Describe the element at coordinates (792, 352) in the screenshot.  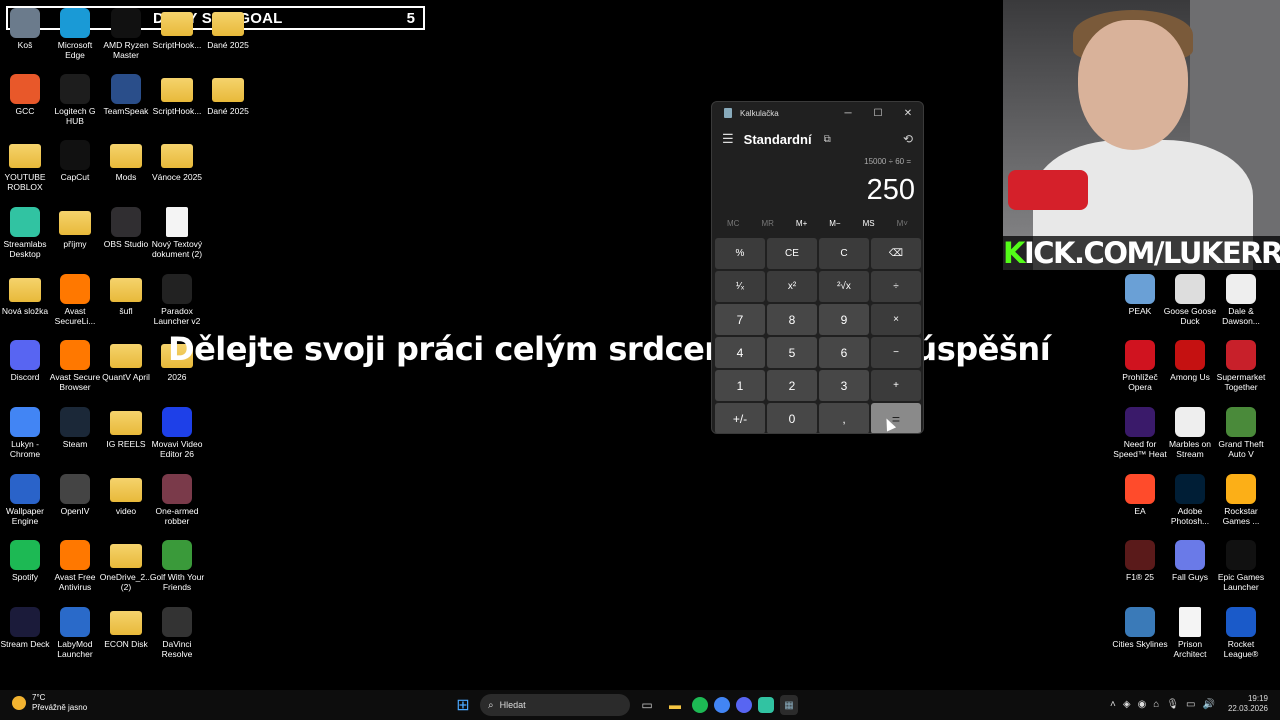
I see `digit-5-key: 5` at that location.